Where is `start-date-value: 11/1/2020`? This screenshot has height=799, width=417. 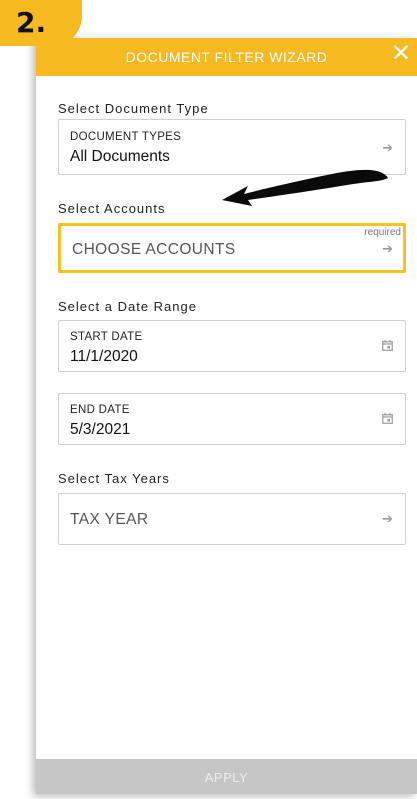 start-date-value: 11/1/2020 is located at coordinates (104, 356).